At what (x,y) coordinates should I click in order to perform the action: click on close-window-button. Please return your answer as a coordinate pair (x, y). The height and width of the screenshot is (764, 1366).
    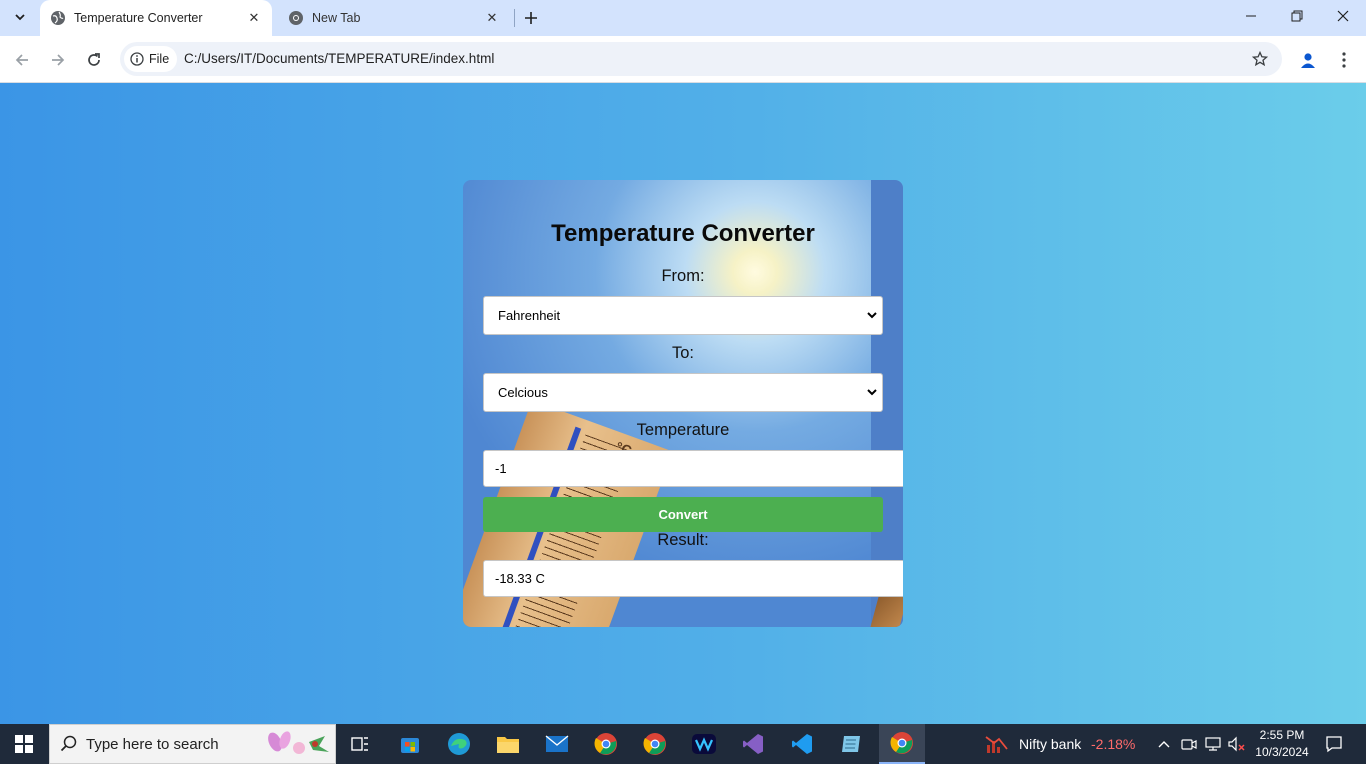
    Looking at the image, I should click on (1343, 16).